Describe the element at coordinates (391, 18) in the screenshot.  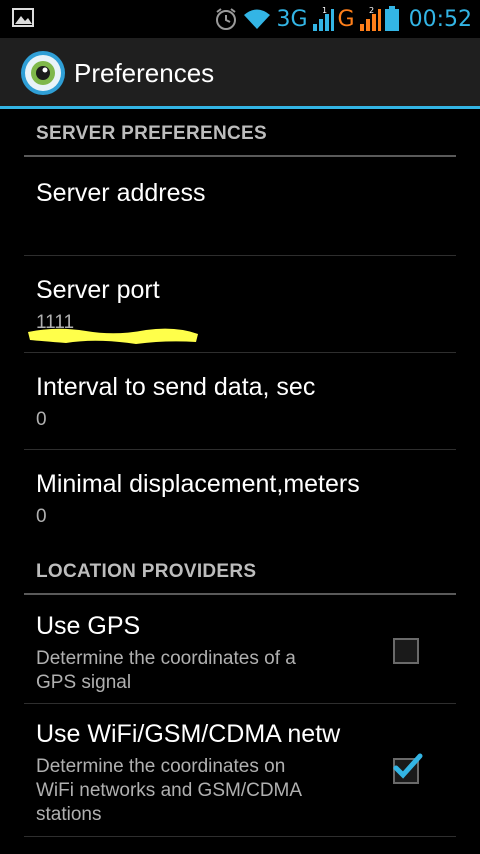
I see `battery-icon` at that location.